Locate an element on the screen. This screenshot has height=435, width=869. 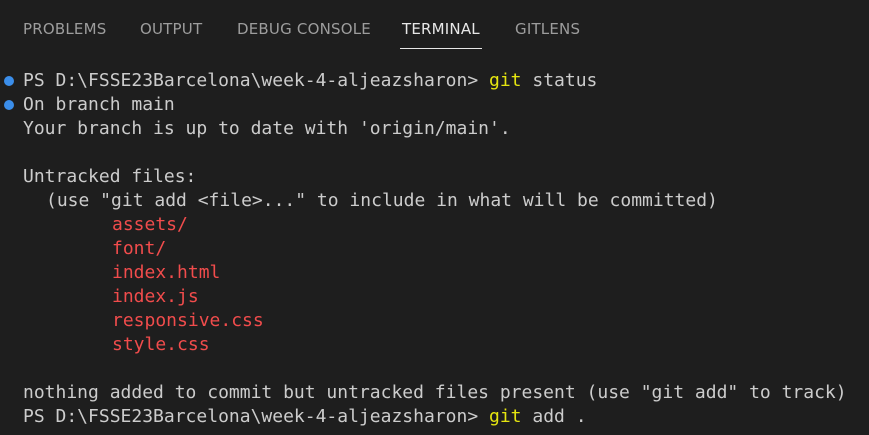
tab-gitlens: GITLENS is located at coordinates (547, 29).